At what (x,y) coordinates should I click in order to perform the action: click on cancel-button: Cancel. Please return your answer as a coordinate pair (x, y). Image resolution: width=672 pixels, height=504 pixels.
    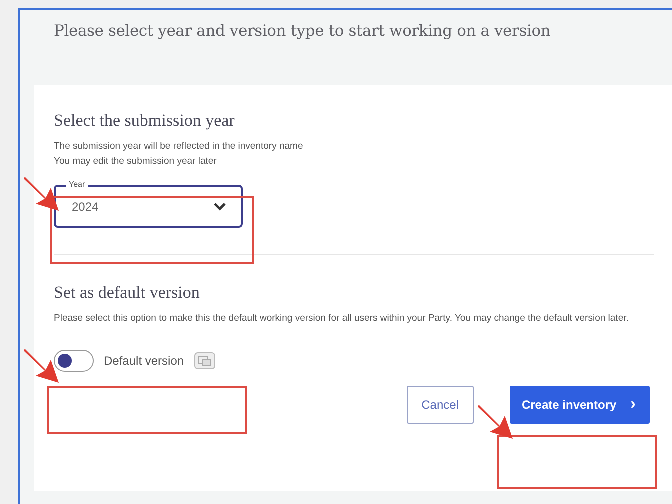
    Looking at the image, I should click on (440, 405).